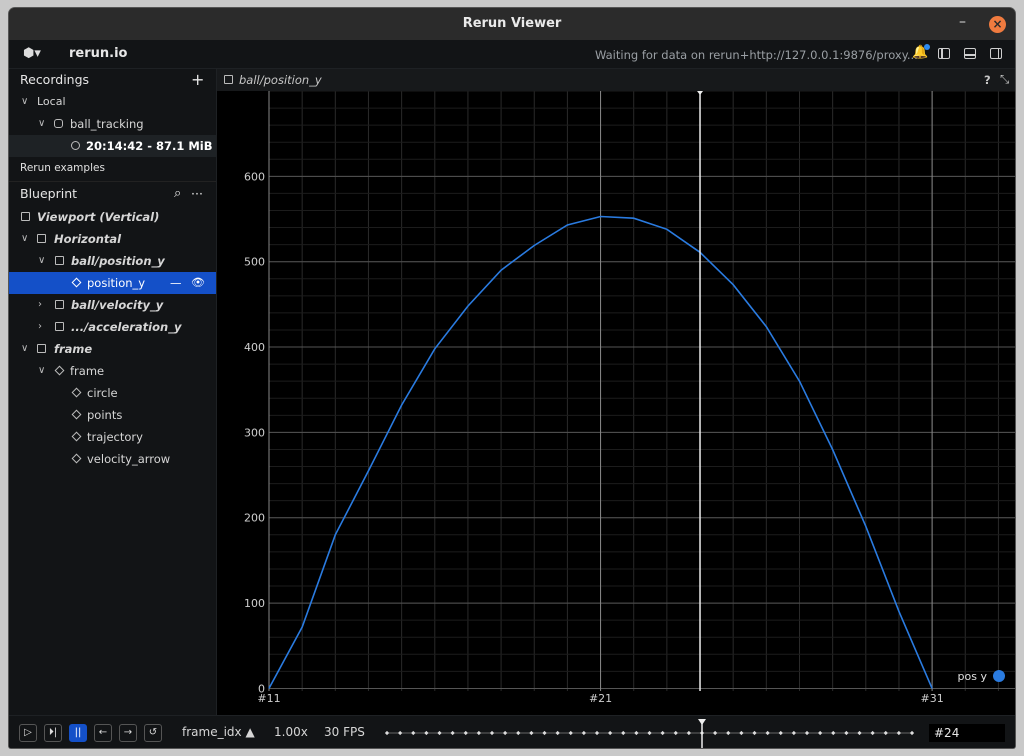 The width and height of the screenshot is (1024, 756). I want to click on collapse-view-icon: ⤡, so click(1004, 79).